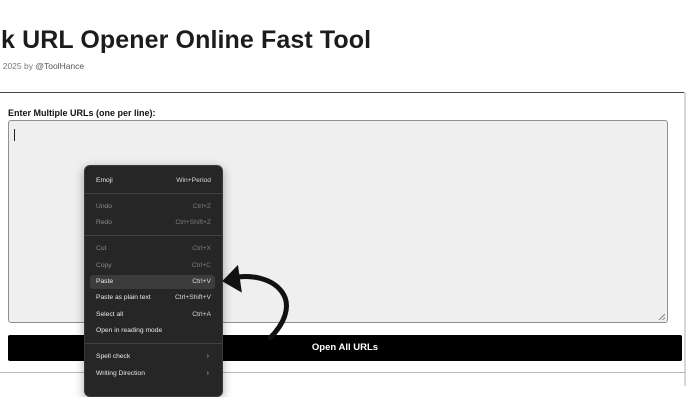 This screenshot has width=686, height=397. Describe the element at coordinates (201, 265) in the screenshot. I see `menu-item-shortcut: Ctrl+C` at that location.